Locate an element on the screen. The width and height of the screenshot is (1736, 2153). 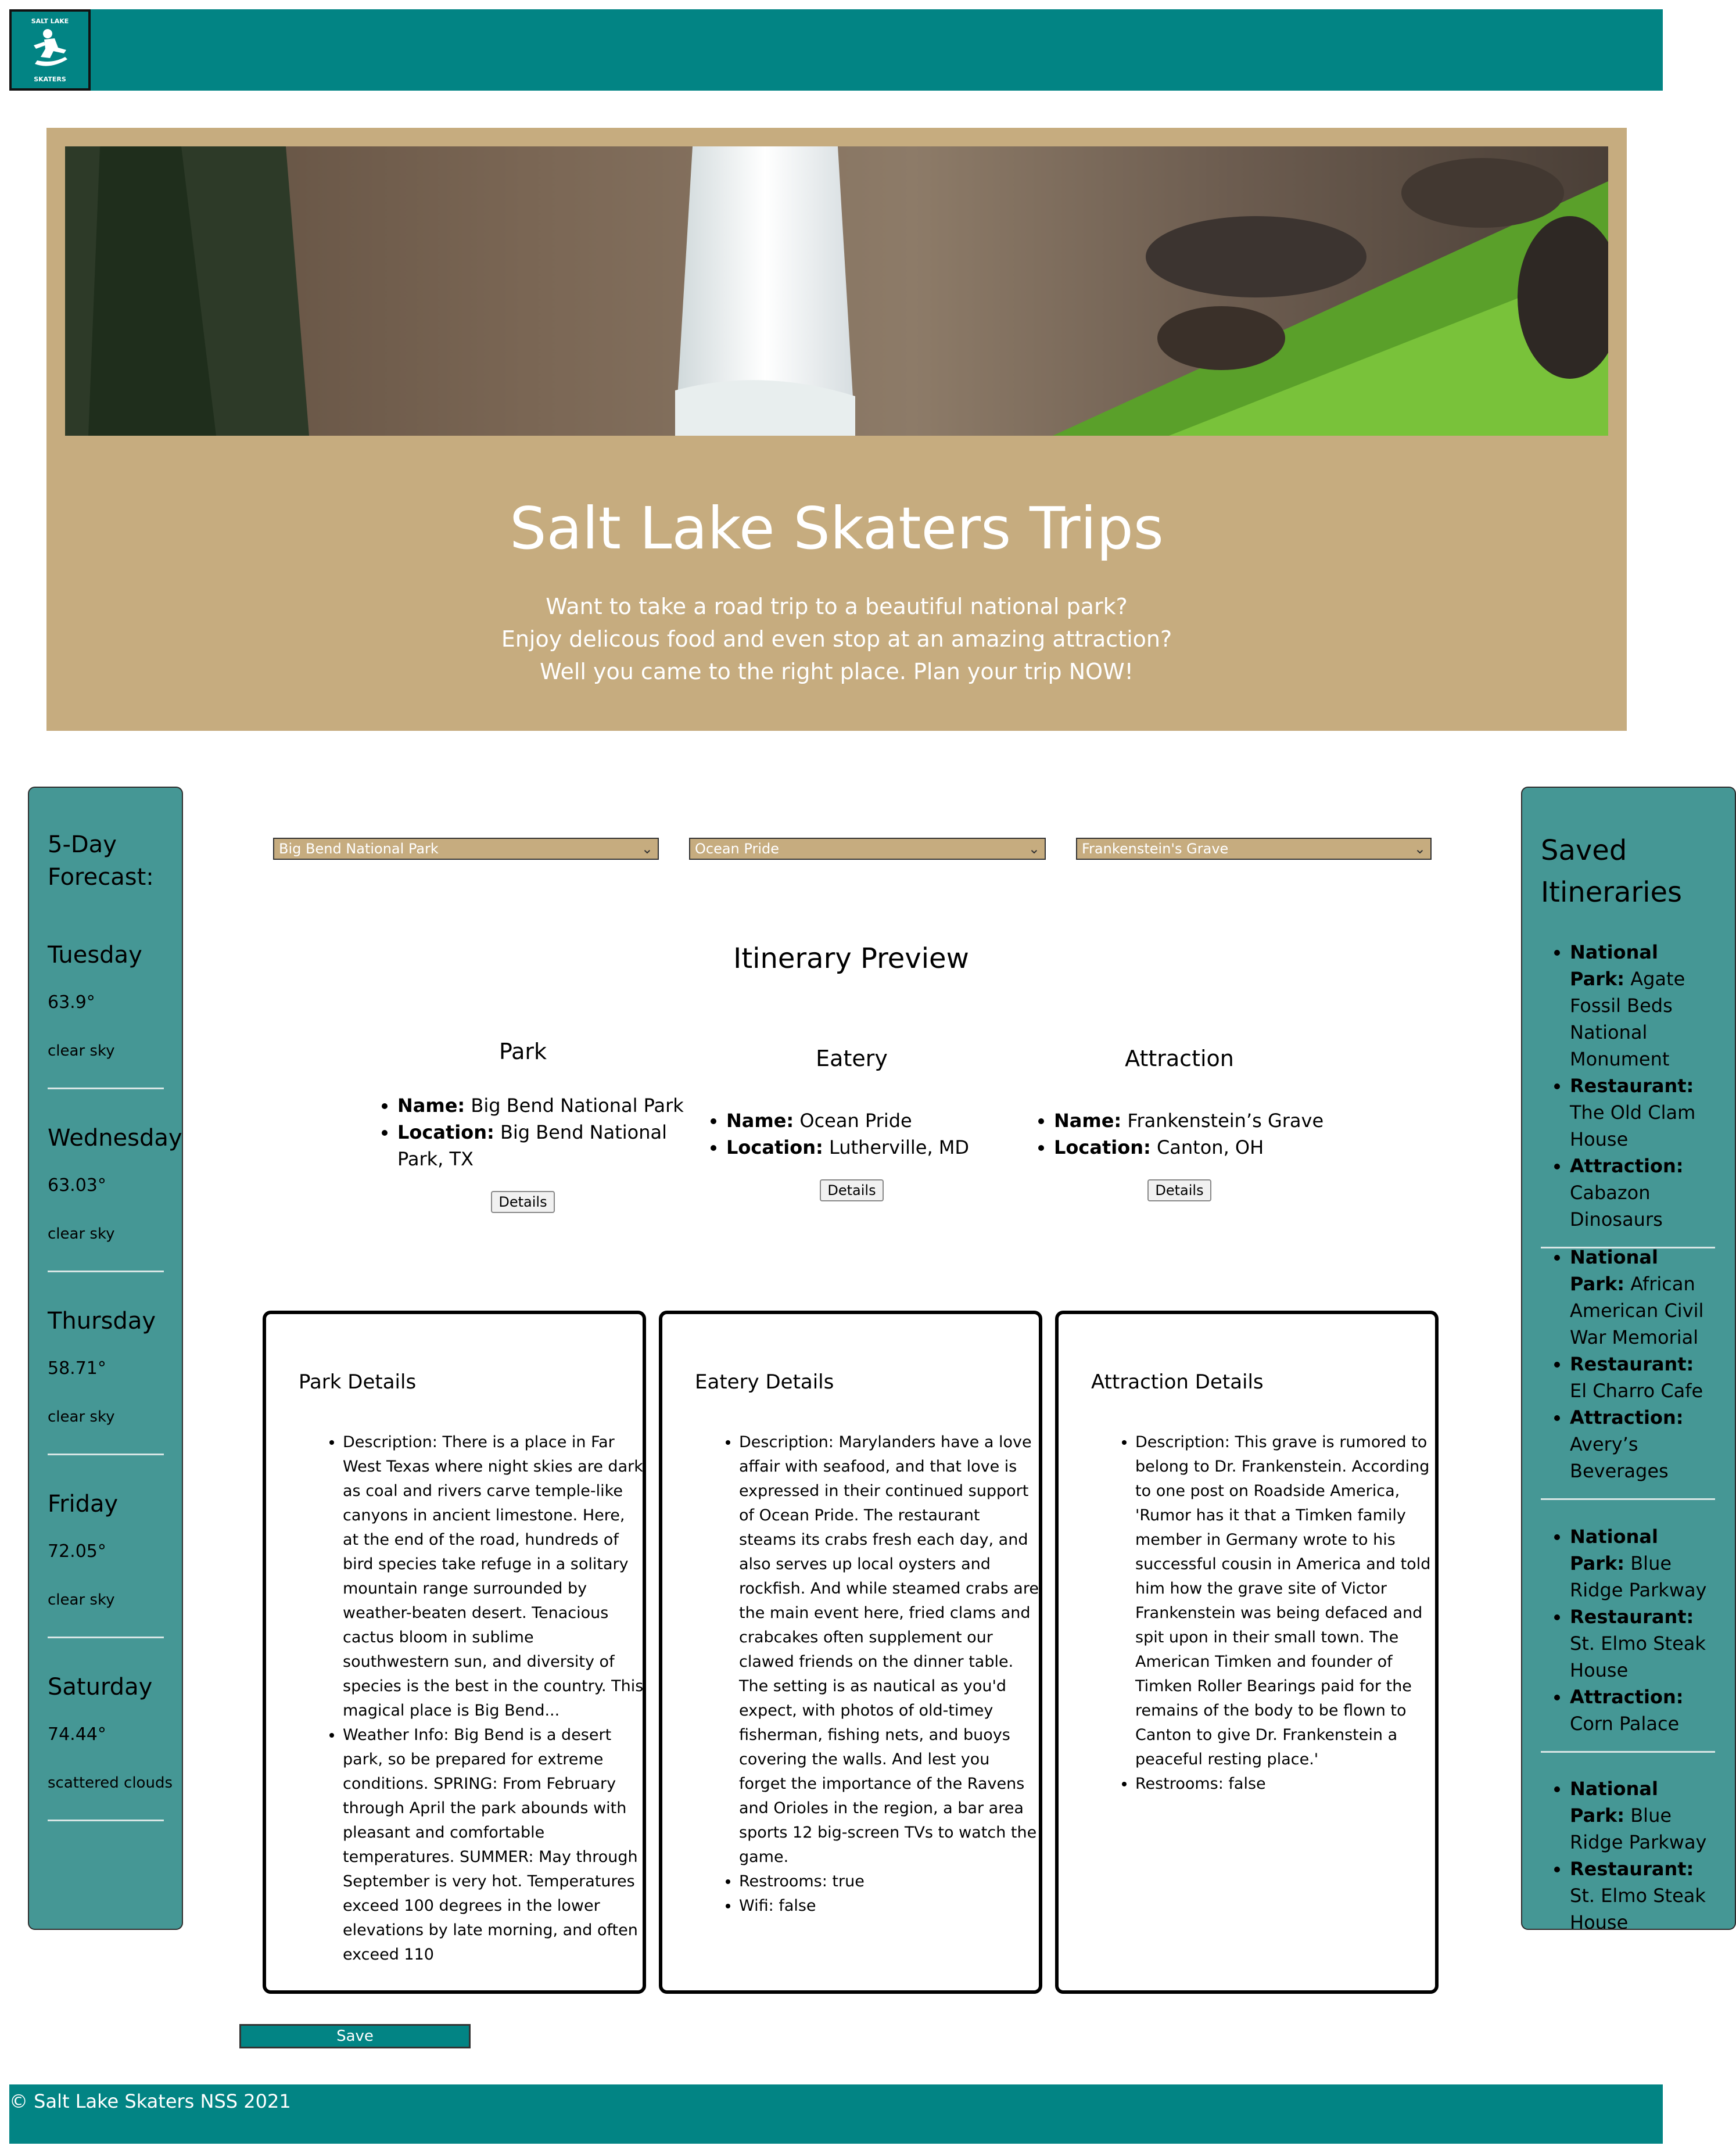
forecast-day: Wednesday 63.03° clear sky is located at coordinates (115, 1197).